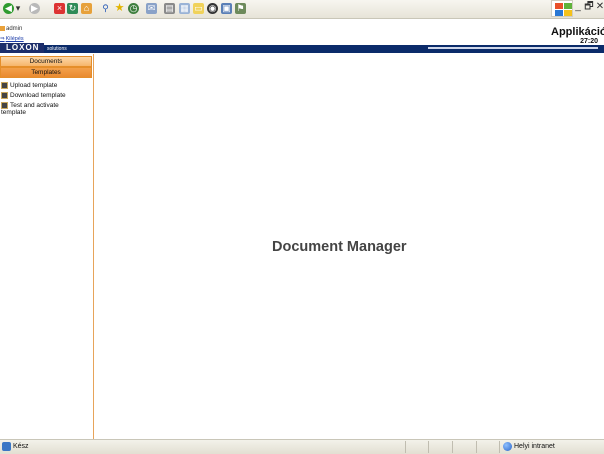  Describe the element at coordinates (72, 8) in the screenshot. I see `refresh-icon: ↻` at that location.